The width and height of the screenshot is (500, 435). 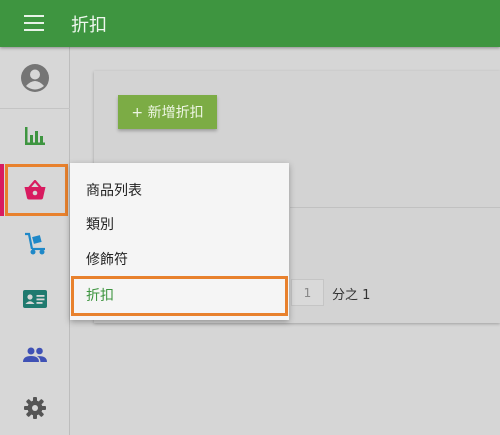 I want to click on divider, so click(x=395, y=207).